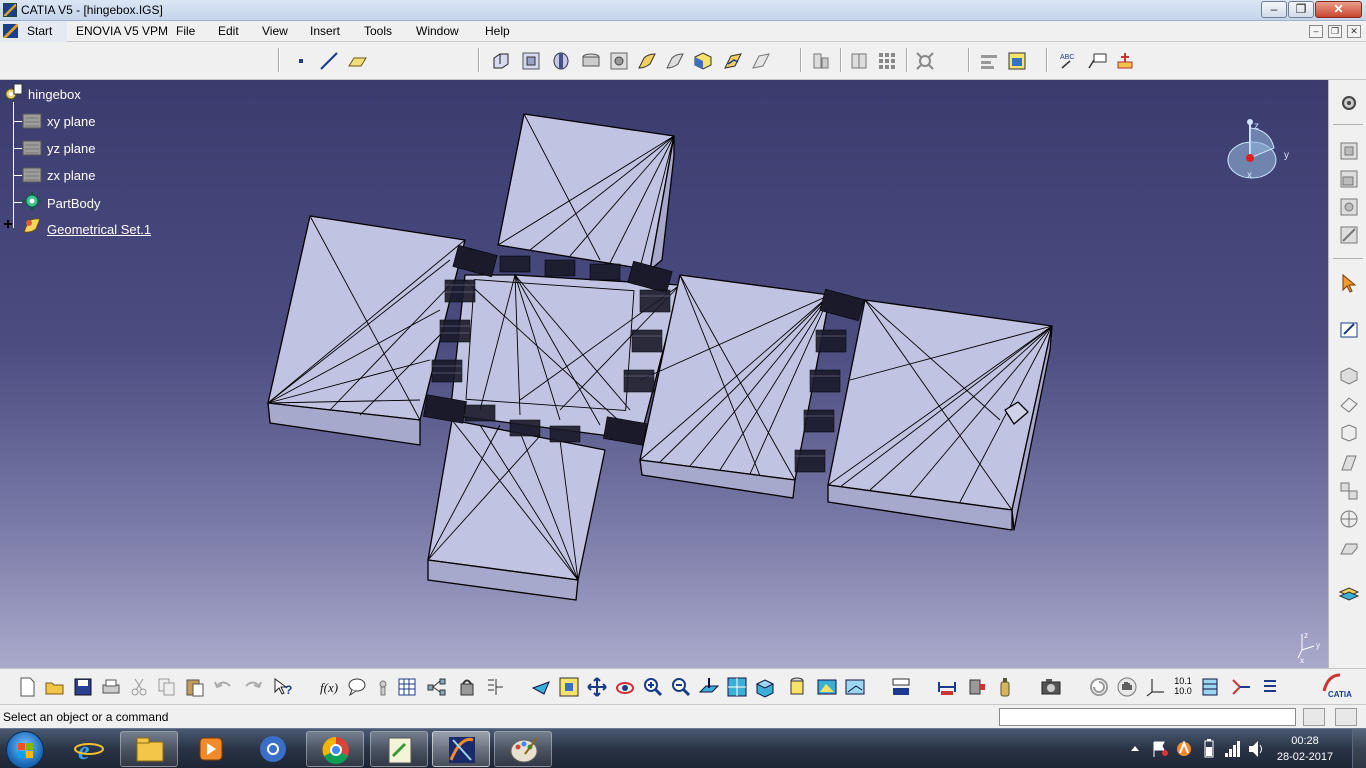 The image size is (1366, 768). I want to click on taskbar-paint, so click(523, 749).